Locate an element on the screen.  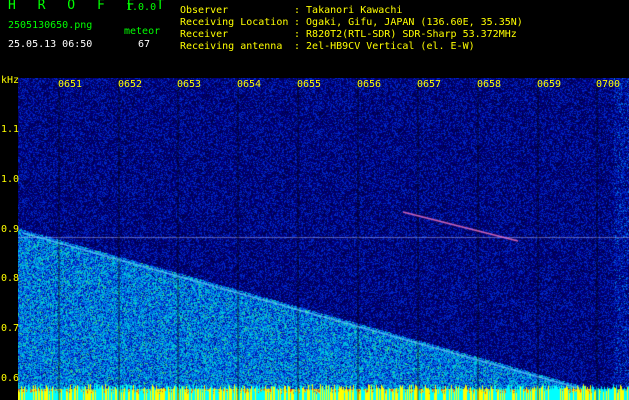
y-tick-label: 0.6 is located at coordinates (10, 378).